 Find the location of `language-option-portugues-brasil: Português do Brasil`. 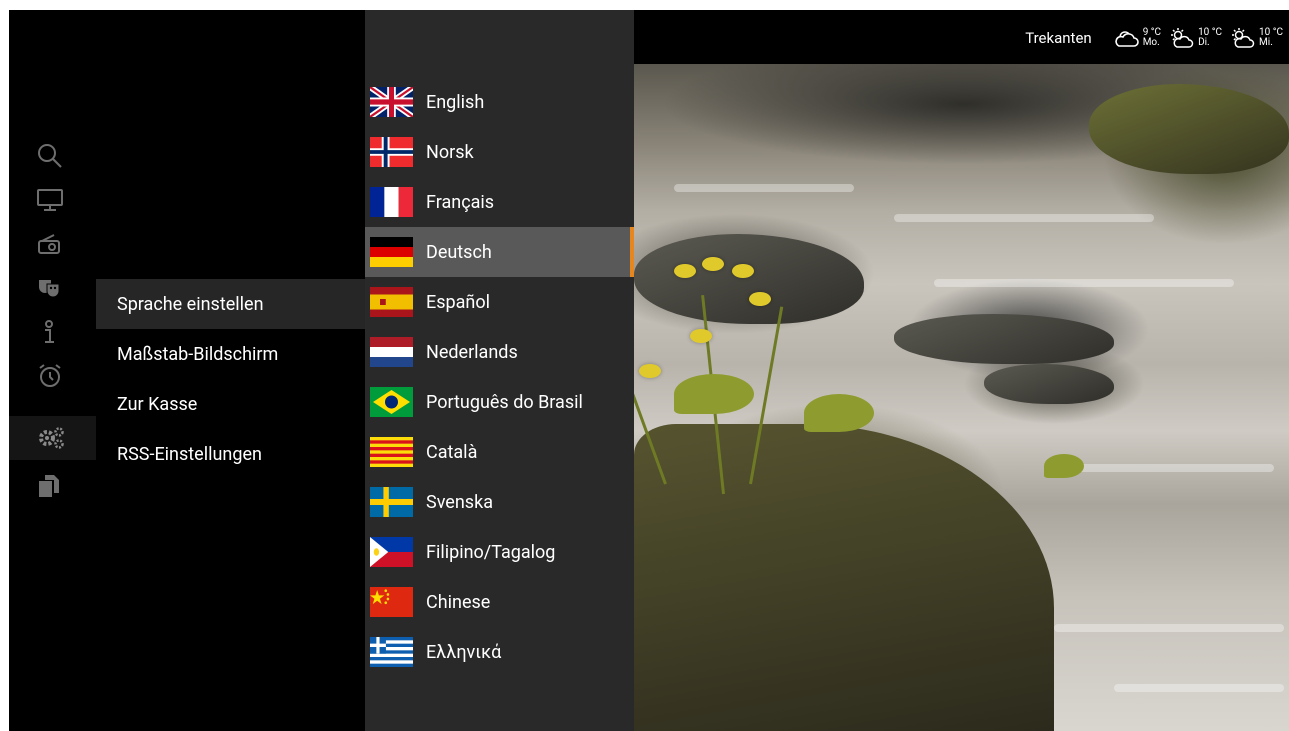

language-option-portugues-brasil: Português do Brasil is located at coordinates (499, 402).